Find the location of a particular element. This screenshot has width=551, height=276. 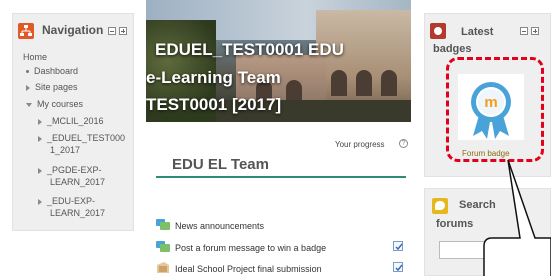

highlight-box is located at coordinates (495, 109).